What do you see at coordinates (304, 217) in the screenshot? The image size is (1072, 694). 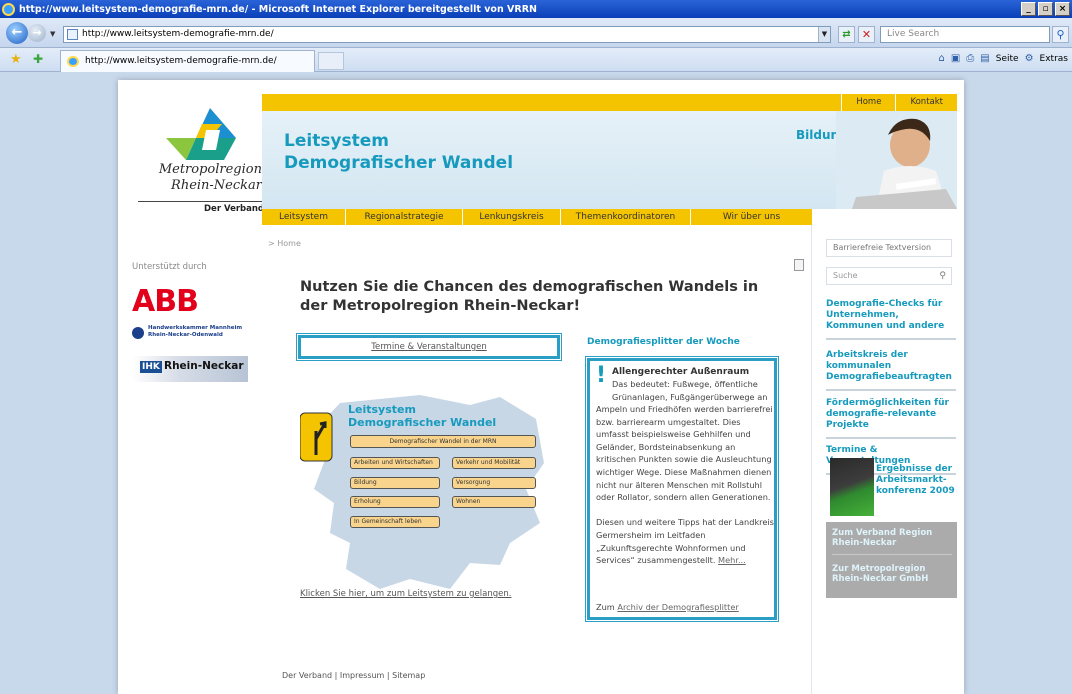 I see `mainnav-item: Leitsystem` at bounding box center [304, 217].